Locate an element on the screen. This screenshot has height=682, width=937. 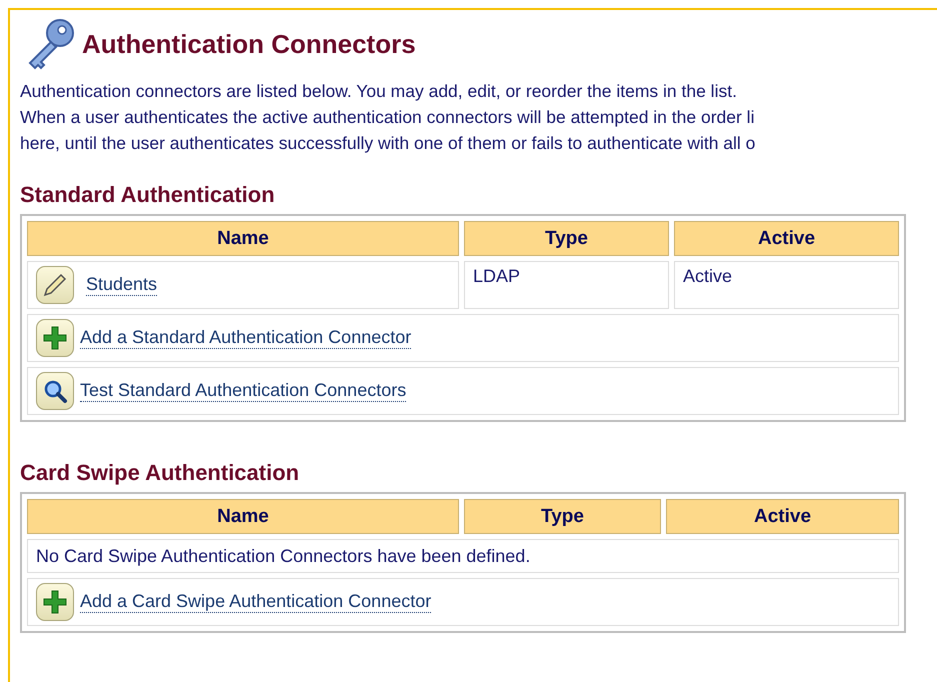
pencil-icon is located at coordinates (55, 285).